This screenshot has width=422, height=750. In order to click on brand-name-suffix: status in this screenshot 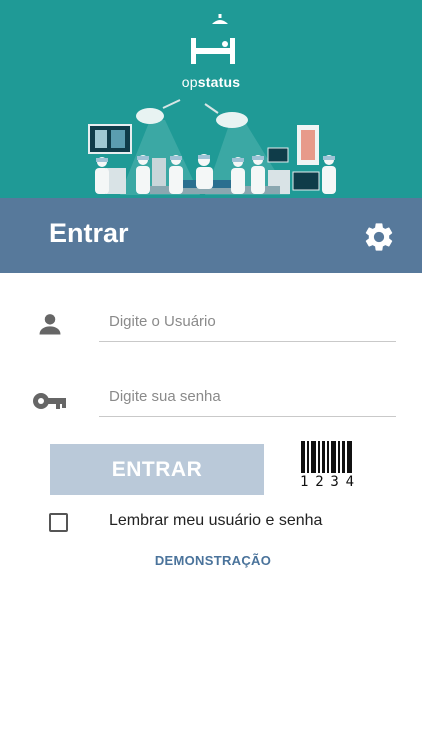, I will do `click(219, 82)`.